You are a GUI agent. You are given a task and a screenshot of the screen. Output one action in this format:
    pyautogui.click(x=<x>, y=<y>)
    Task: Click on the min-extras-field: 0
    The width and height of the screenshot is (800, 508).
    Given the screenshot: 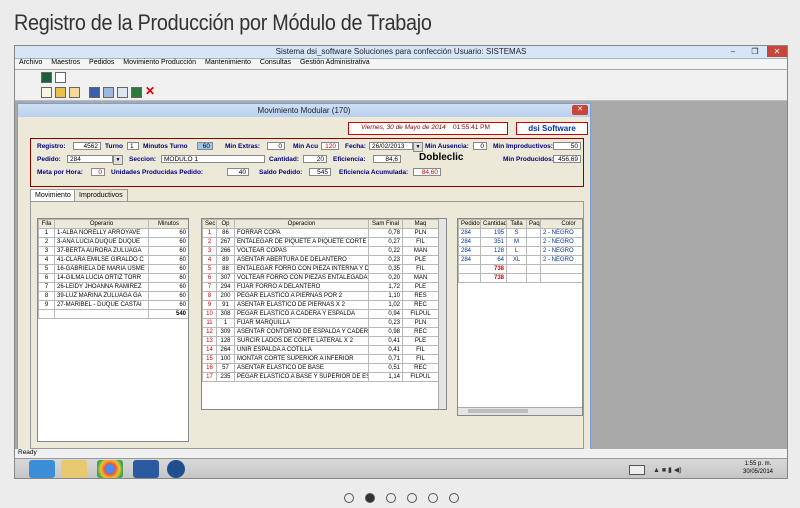 What is the action you would take?
    pyautogui.click(x=276, y=146)
    